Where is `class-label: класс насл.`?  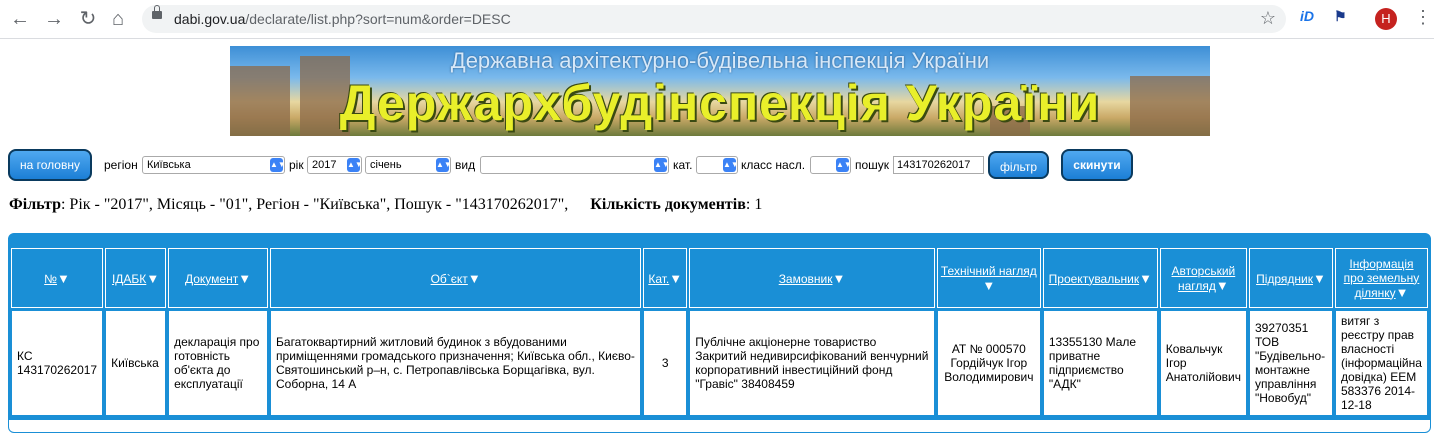 class-label: класс насл. is located at coordinates (773, 165).